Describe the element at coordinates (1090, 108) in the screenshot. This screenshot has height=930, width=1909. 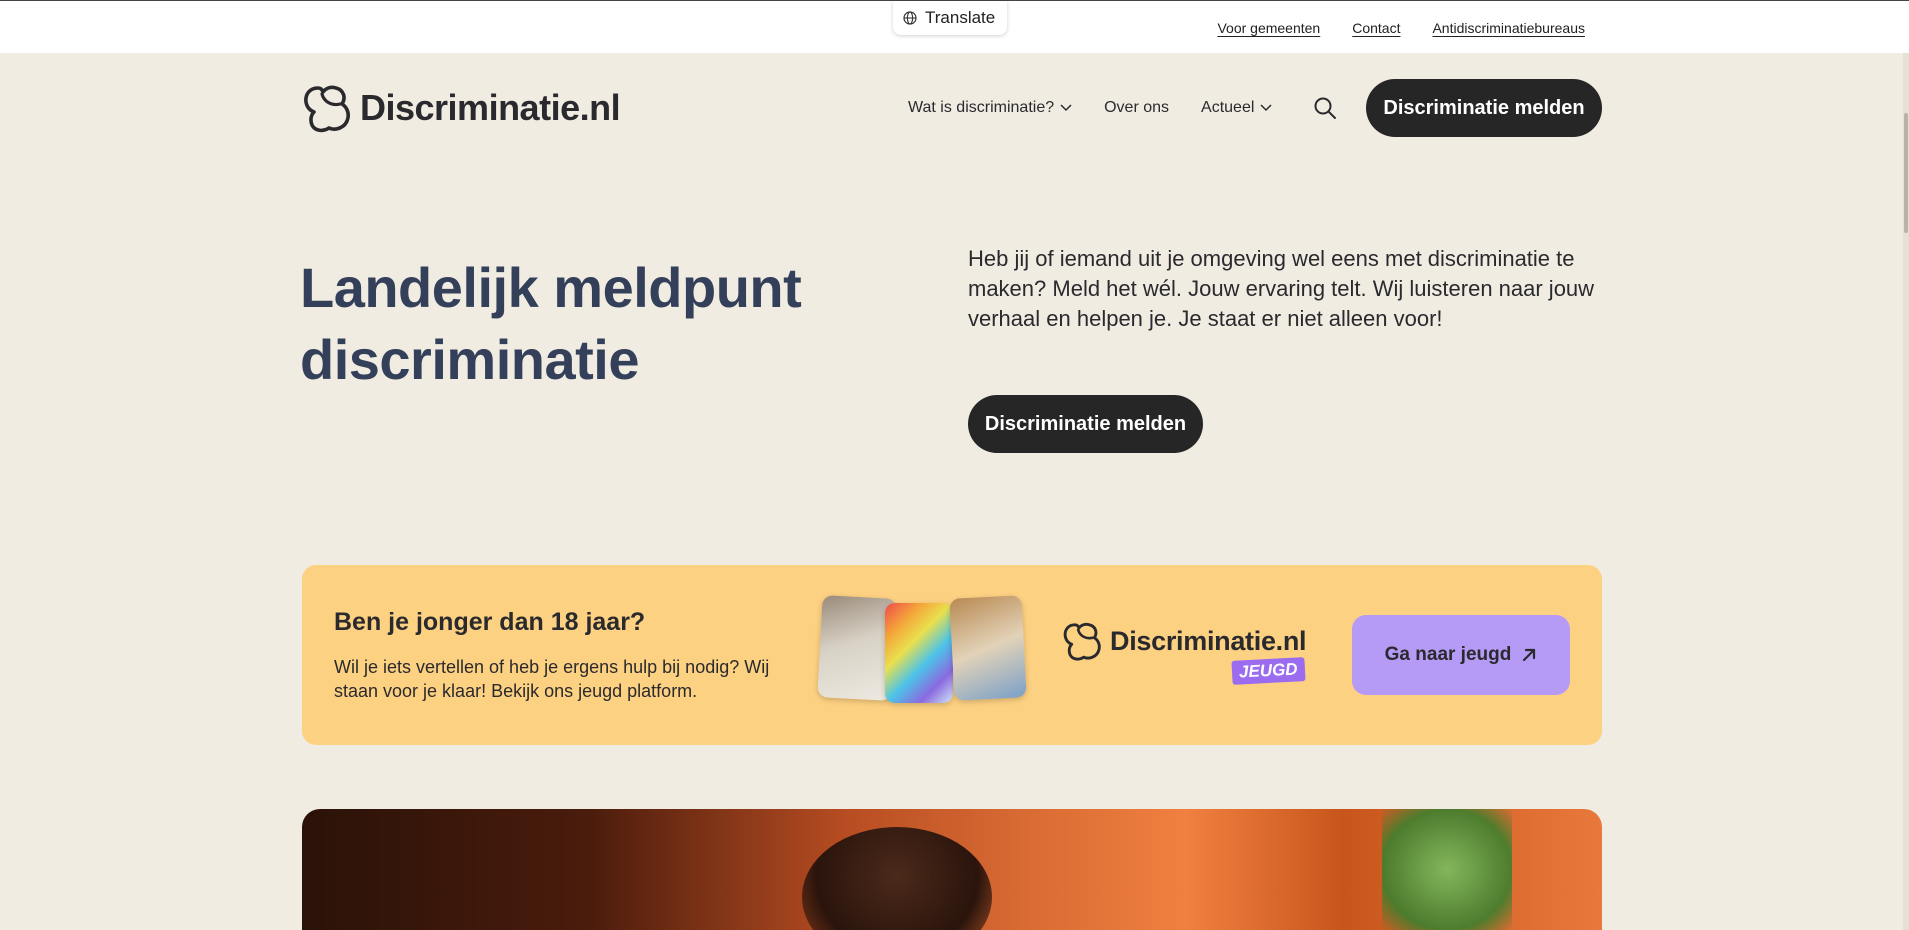
I see `main-nav: Wat is discriminatie? Over ons Actueel` at that location.